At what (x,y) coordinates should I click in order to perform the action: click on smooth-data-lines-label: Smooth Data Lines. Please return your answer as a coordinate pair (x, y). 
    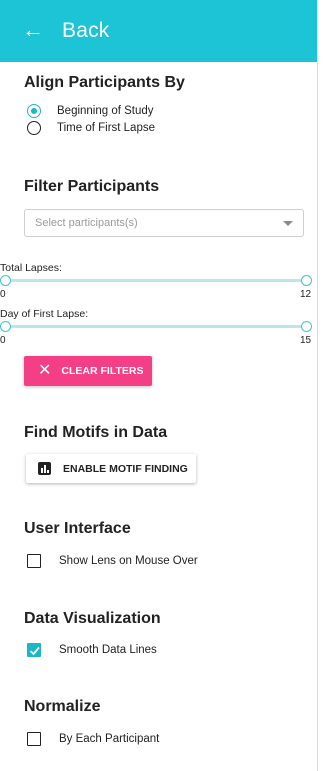
    Looking at the image, I should click on (108, 650).